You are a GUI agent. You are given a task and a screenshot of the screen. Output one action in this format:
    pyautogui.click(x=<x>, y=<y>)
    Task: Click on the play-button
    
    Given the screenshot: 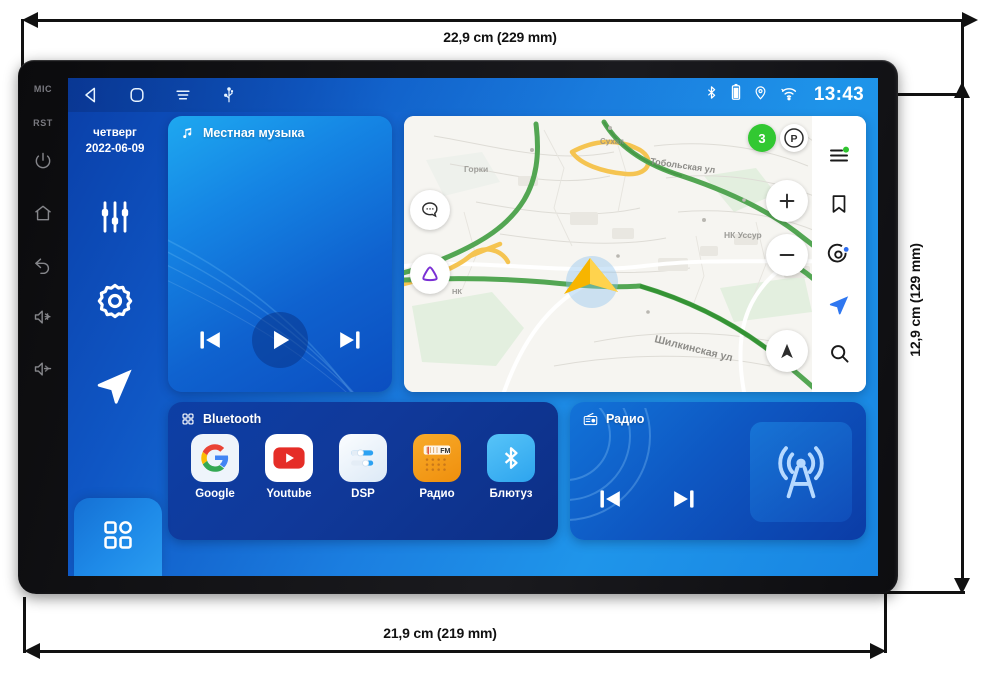 What is the action you would take?
    pyautogui.click(x=280, y=340)
    